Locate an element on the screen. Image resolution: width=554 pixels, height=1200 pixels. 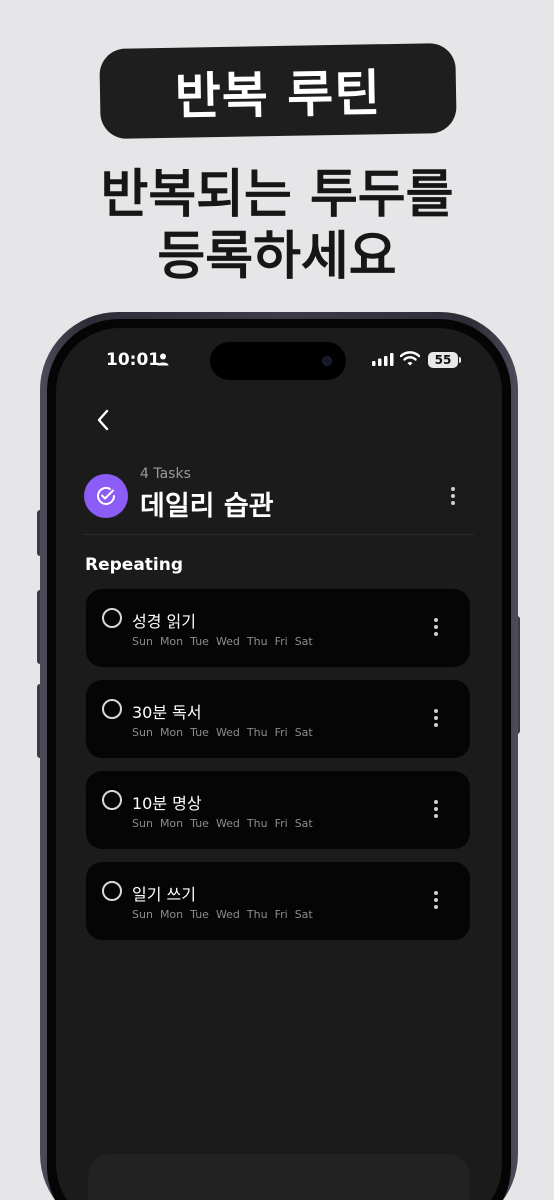
promo-badge: 반복 루틴 is located at coordinates (278, 91).